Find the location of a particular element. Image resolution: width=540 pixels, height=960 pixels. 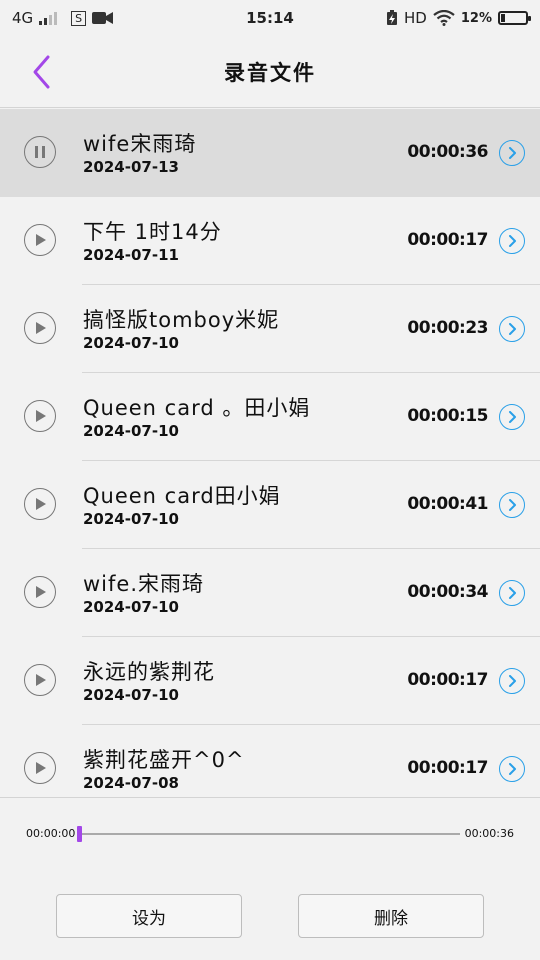

chevron-left-icon is located at coordinates (41, 72).